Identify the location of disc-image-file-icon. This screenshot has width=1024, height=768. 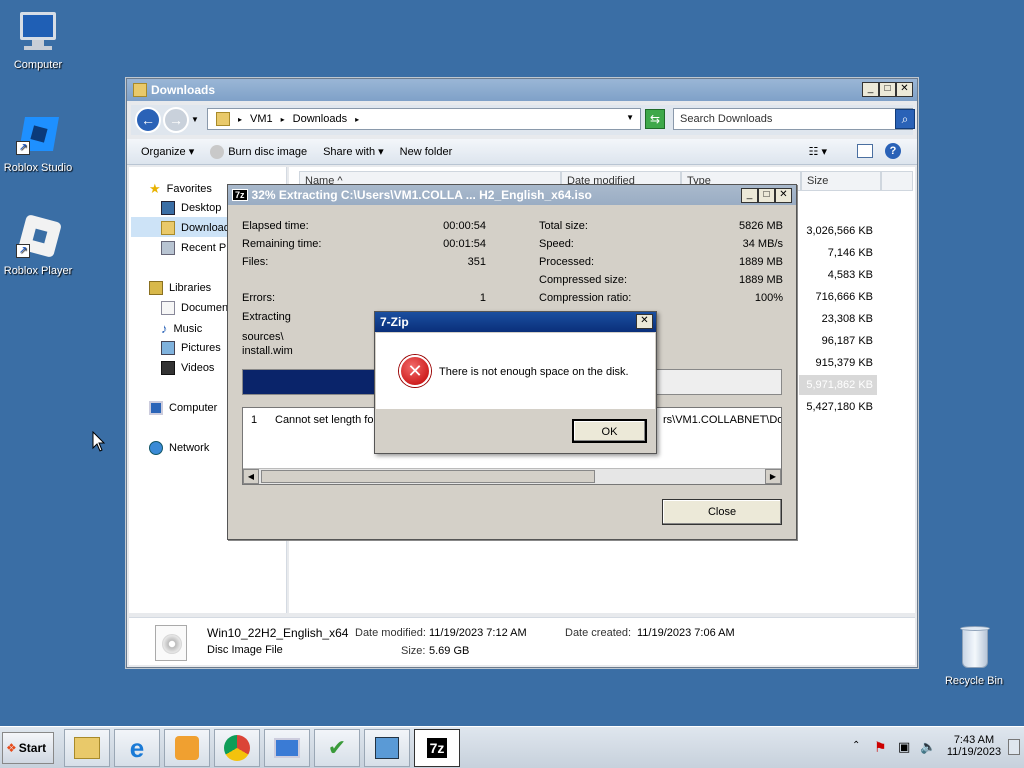
(171, 643).